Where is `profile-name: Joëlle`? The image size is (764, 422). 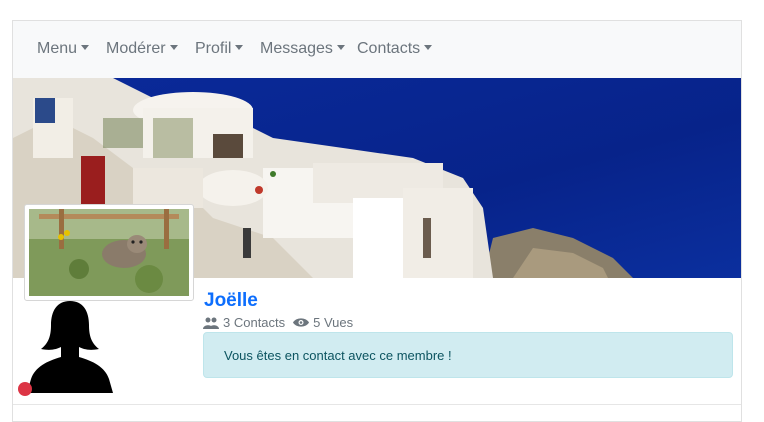
profile-name: Joëlle is located at coordinates (231, 301).